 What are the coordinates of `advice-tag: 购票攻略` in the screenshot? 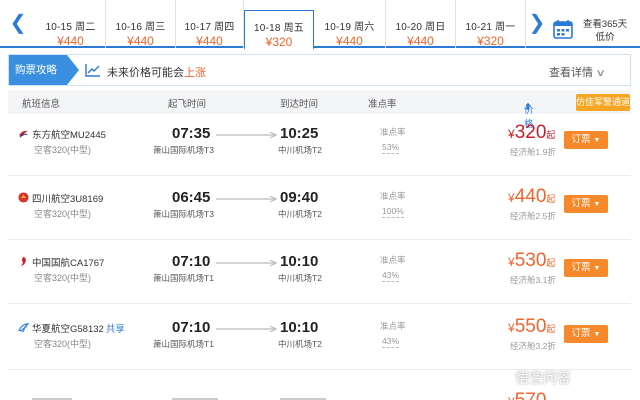 It's located at (44, 70).